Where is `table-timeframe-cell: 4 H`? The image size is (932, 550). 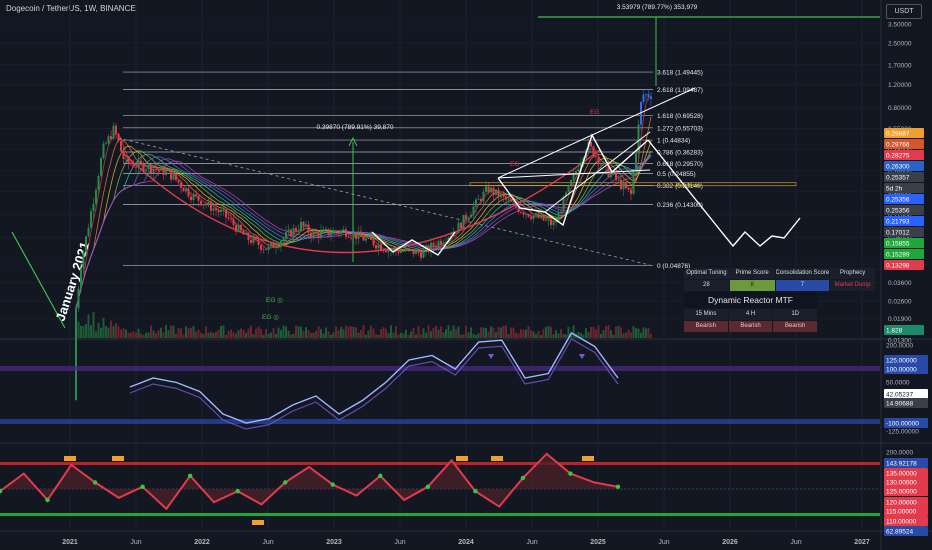 table-timeframe-cell: 4 H is located at coordinates (750, 314).